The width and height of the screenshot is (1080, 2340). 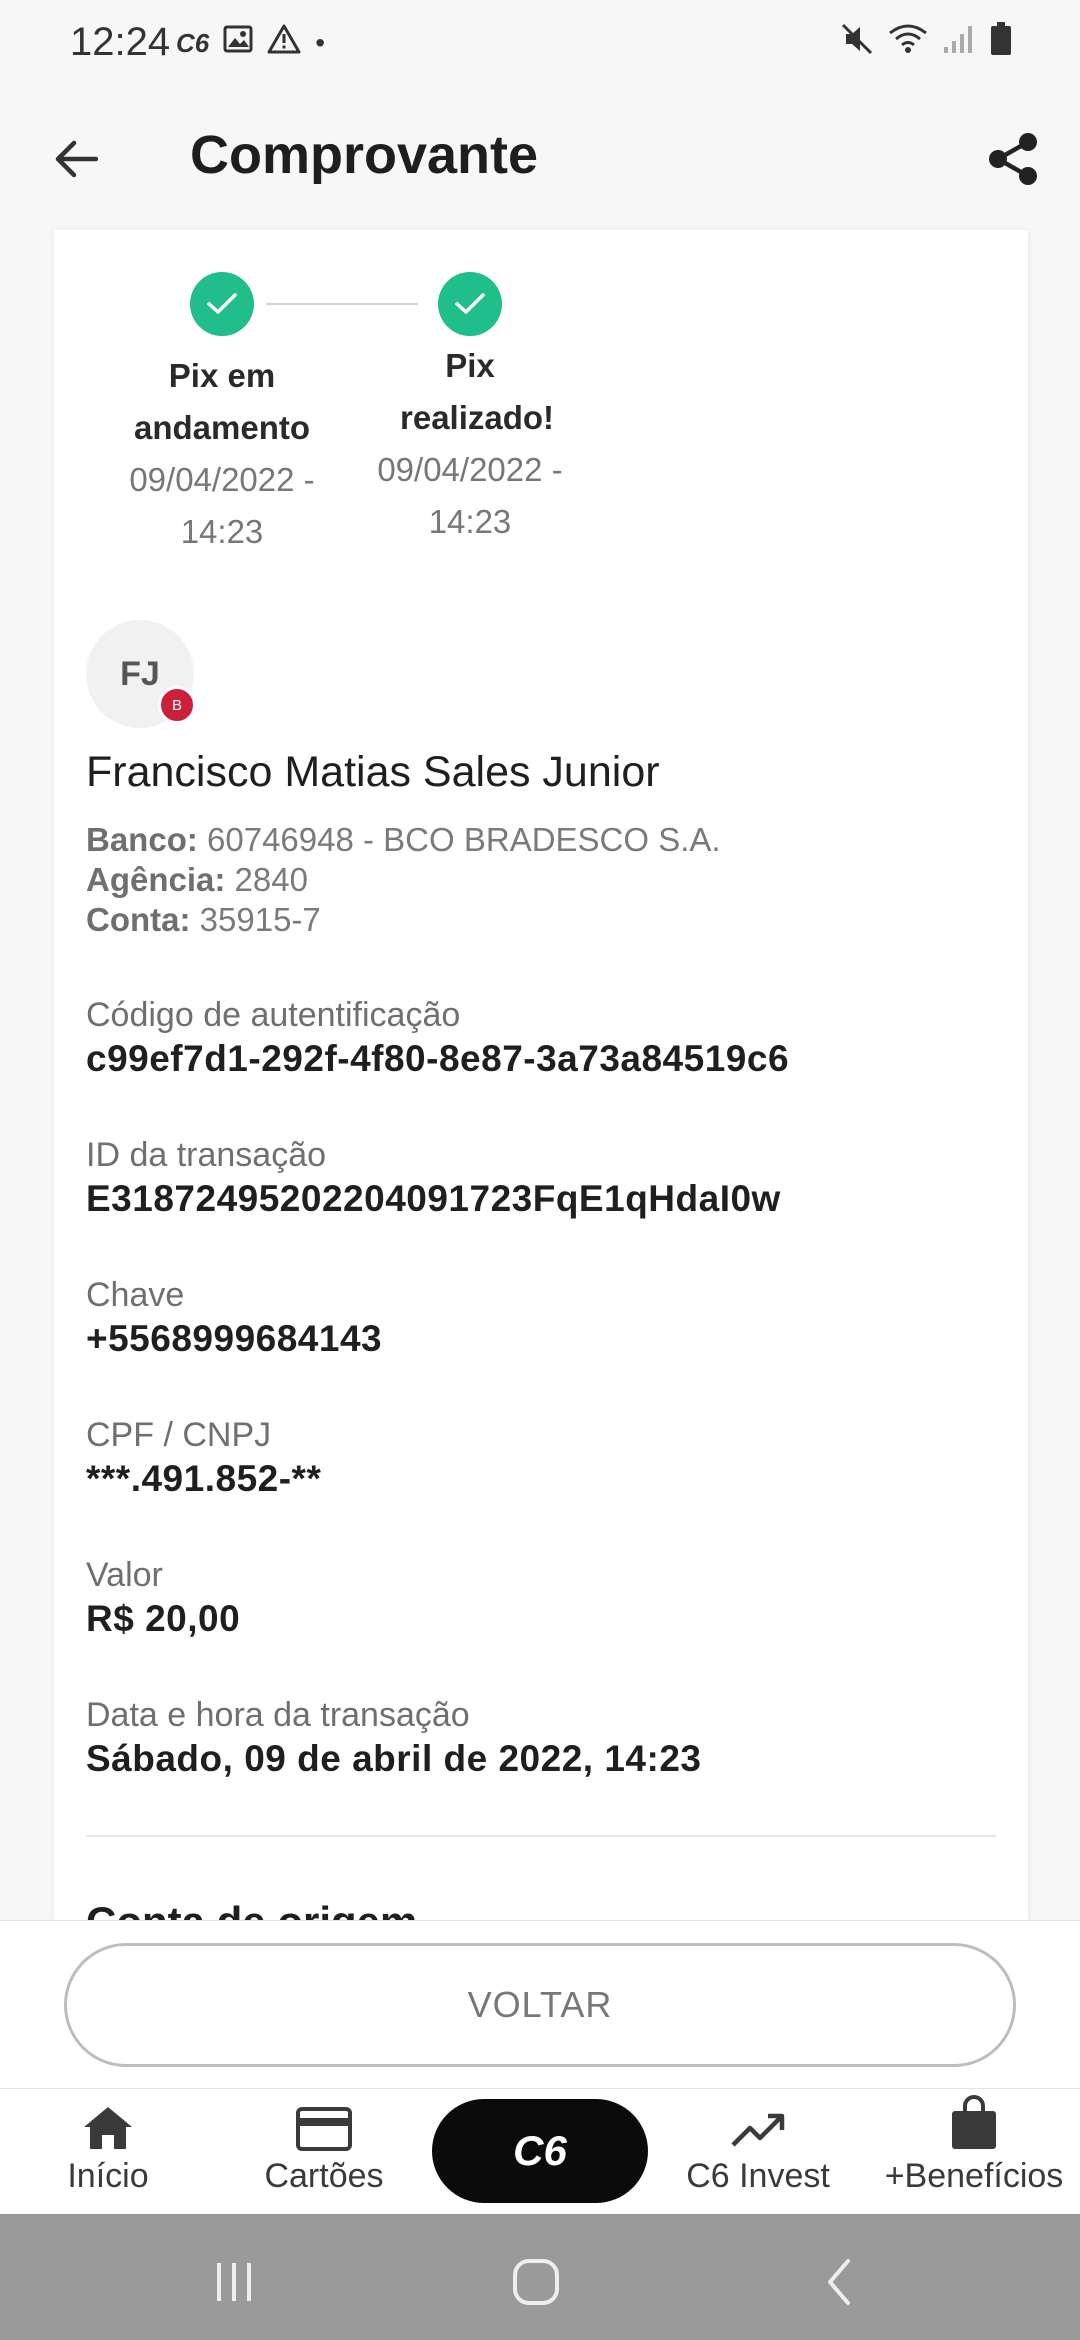 I want to click on cpf-cnpj-label: CPF / CNPJ, so click(x=179, y=1435).